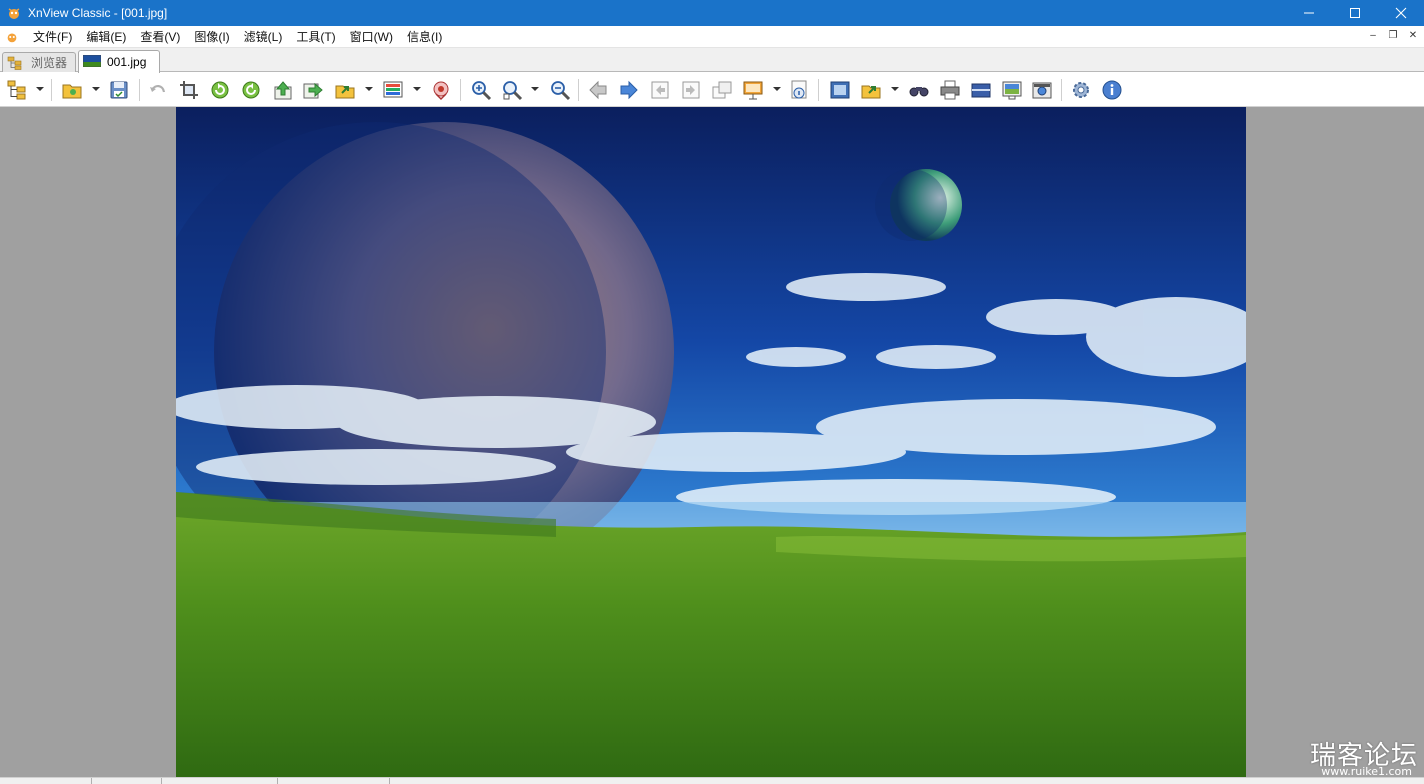  What do you see at coordinates (840, 90) in the screenshot?
I see `fullscreen-icon` at bounding box center [840, 90].